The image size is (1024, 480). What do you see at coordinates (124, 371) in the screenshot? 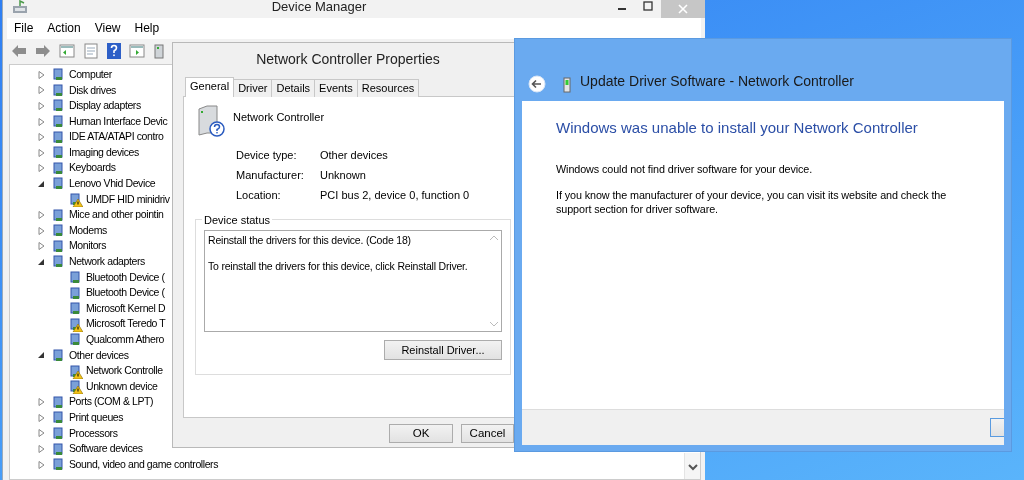
I see `tree-item: Network Controlle` at bounding box center [124, 371].